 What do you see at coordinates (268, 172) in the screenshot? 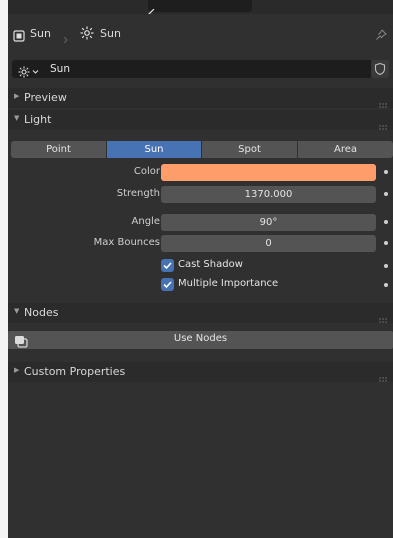
I see `color-swatch` at bounding box center [268, 172].